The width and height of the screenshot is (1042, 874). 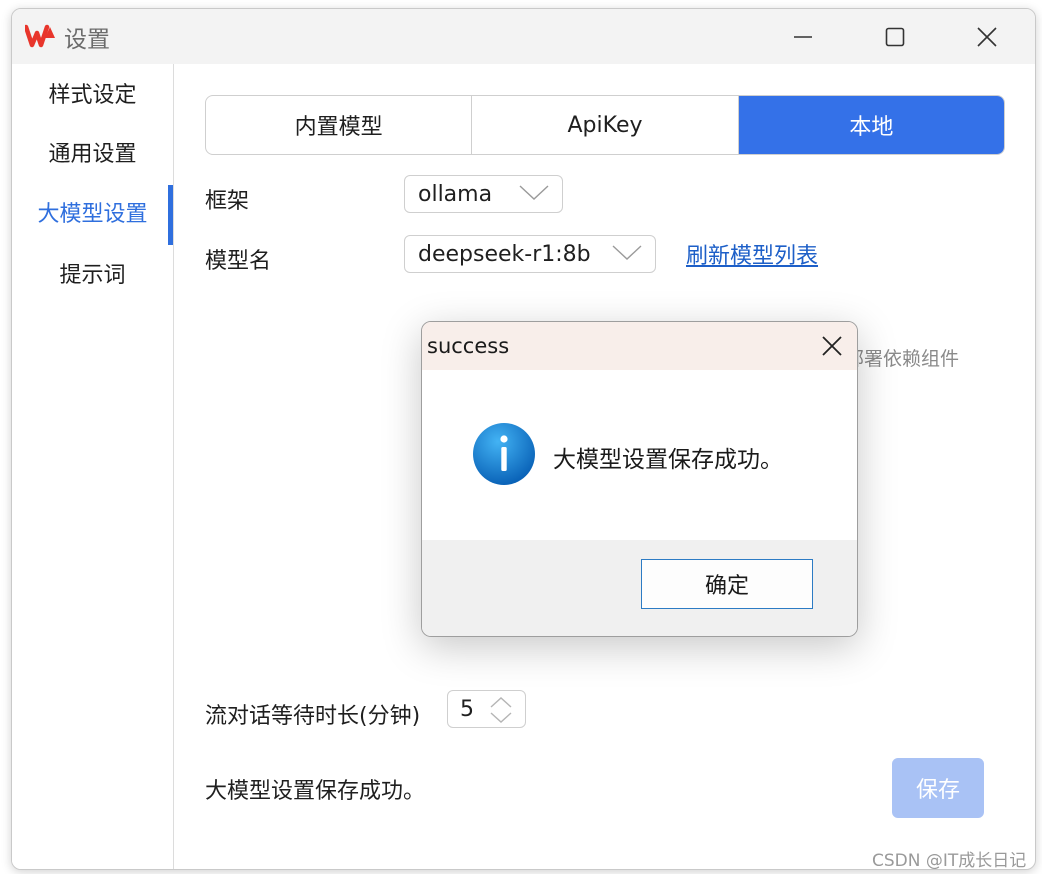 What do you see at coordinates (170, 215) in the screenshot?
I see `sidebar-active-indicator` at bounding box center [170, 215].